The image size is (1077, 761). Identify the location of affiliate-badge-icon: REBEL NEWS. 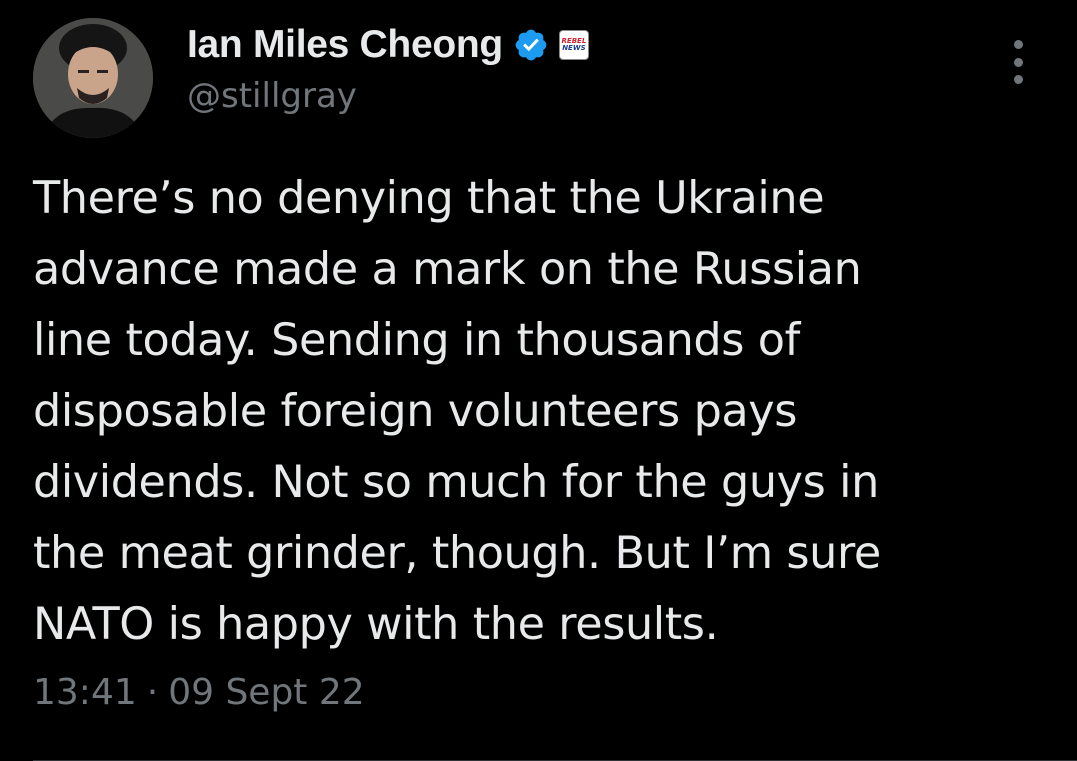
(573, 45).